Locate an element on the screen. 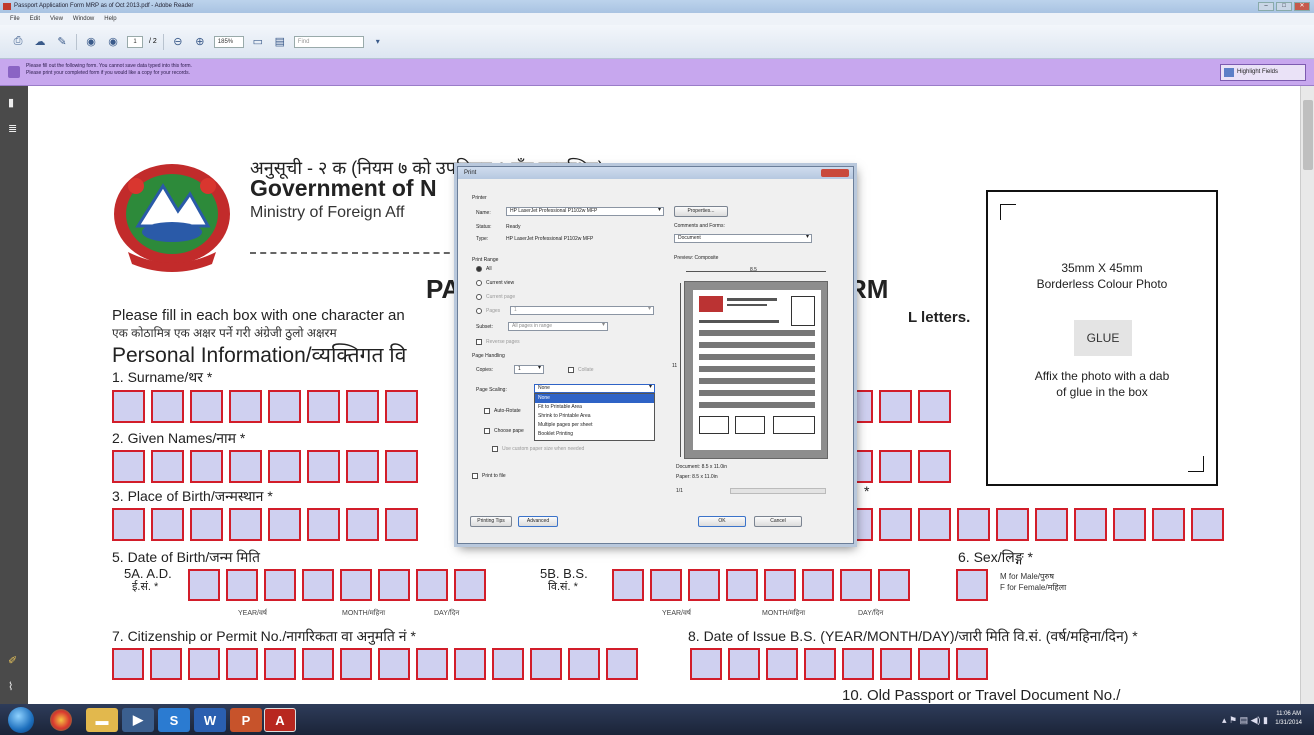  all-radio is located at coordinates (479, 269).